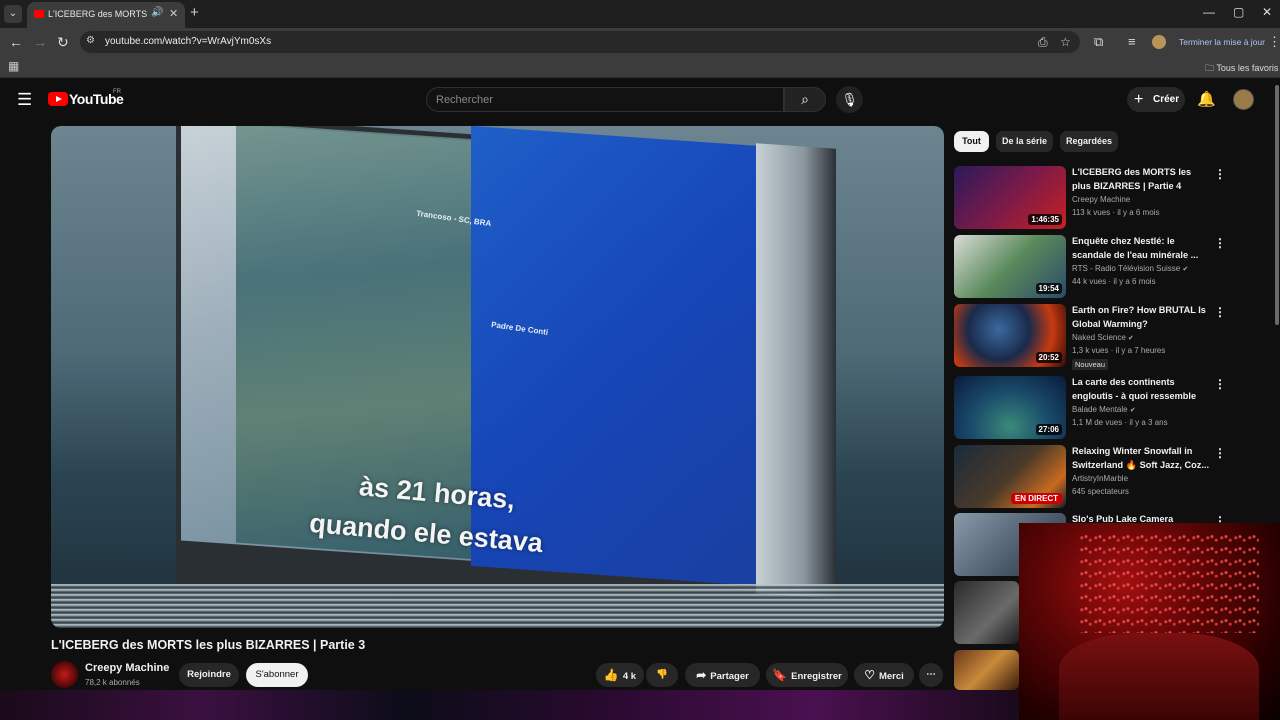 The width and height of the screenshot is (1280, 720). I want to click on desktop-background-strip, so click(509, 705).